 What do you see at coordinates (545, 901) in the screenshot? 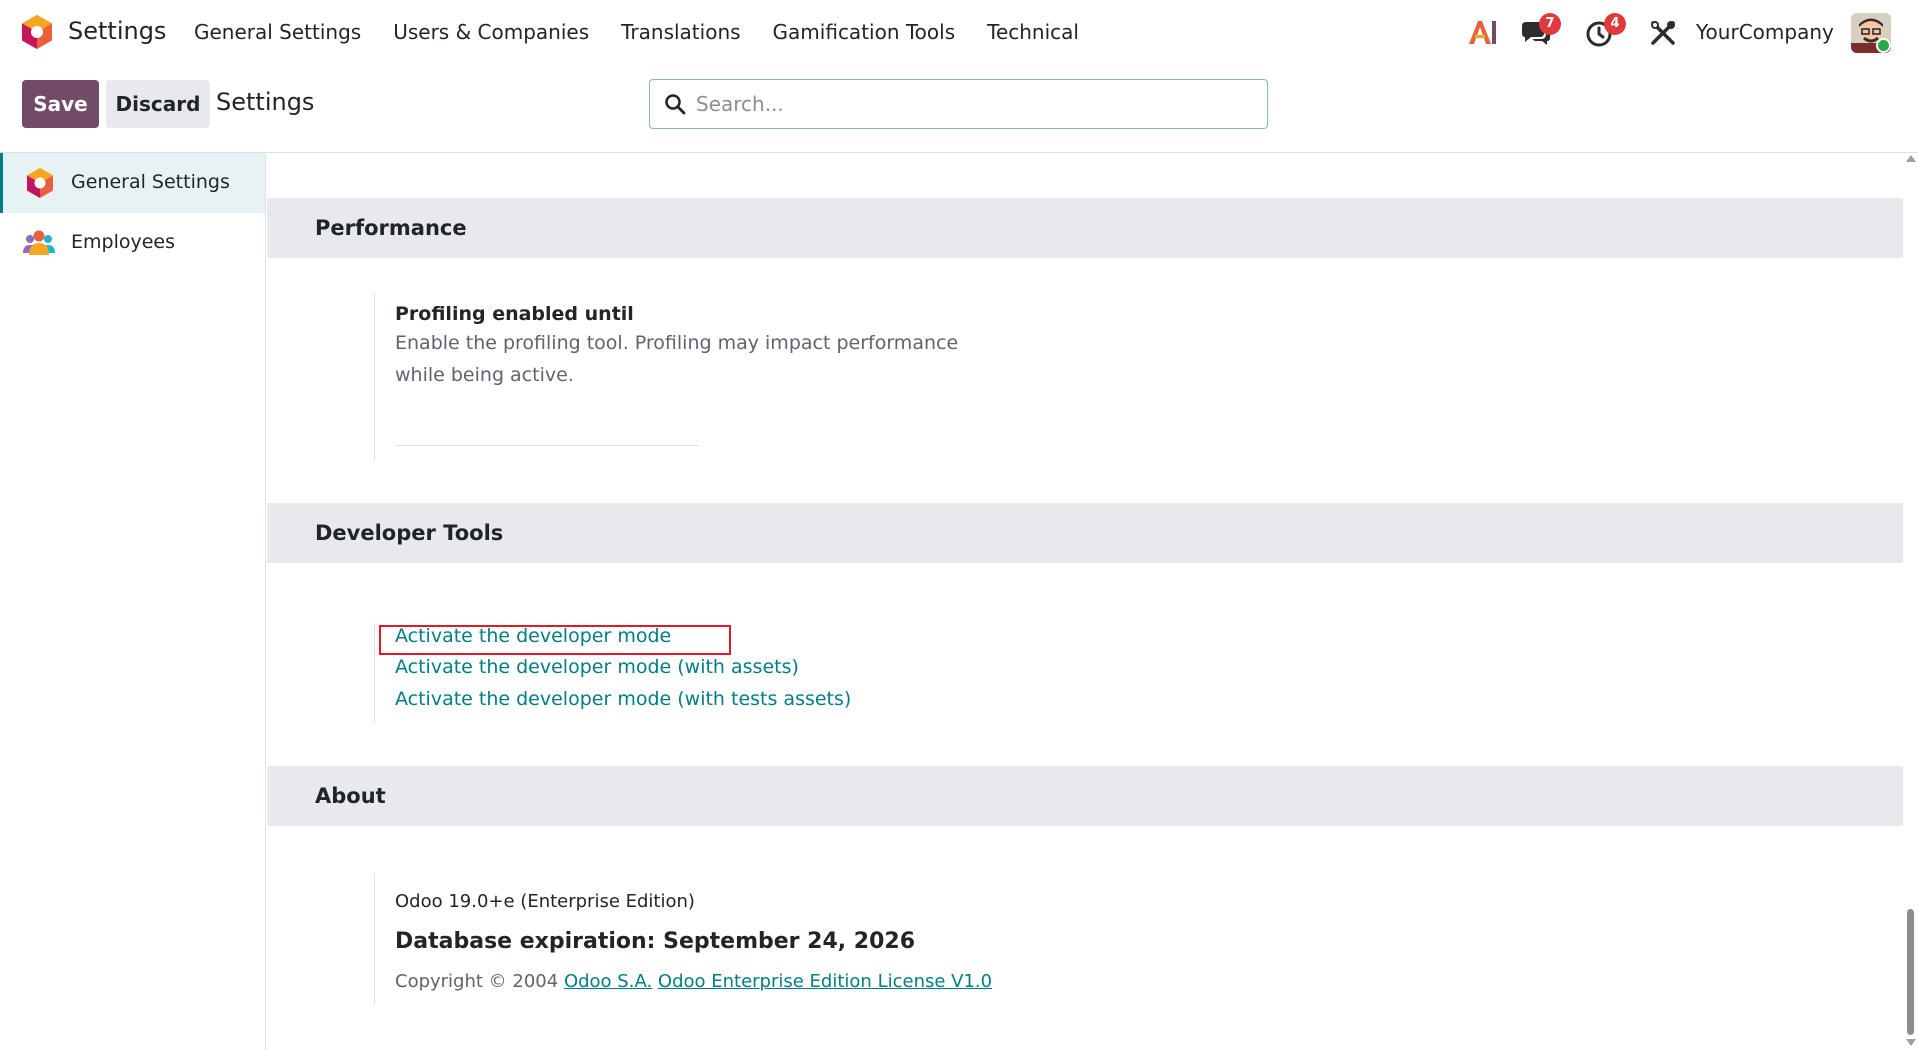
I see `version-text: Odoo 19.0+e (Enterprise Edition)` at bounding box center [545, 901].